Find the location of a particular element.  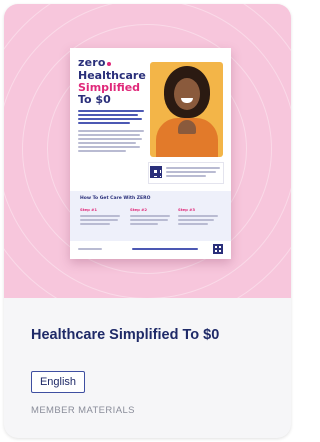

step-label: Step #1 is located at coordinates (88, 209).